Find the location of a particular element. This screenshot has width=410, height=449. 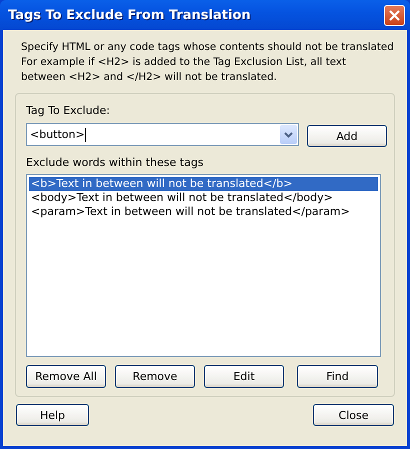

caret-icon is located at coordinates (288, 135).